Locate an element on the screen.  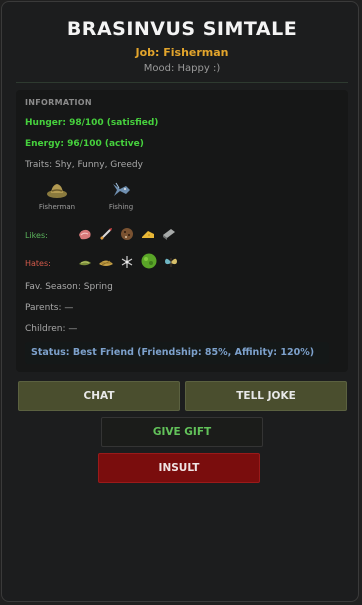
cheese-item-icon is located at coordinates (148, 234).